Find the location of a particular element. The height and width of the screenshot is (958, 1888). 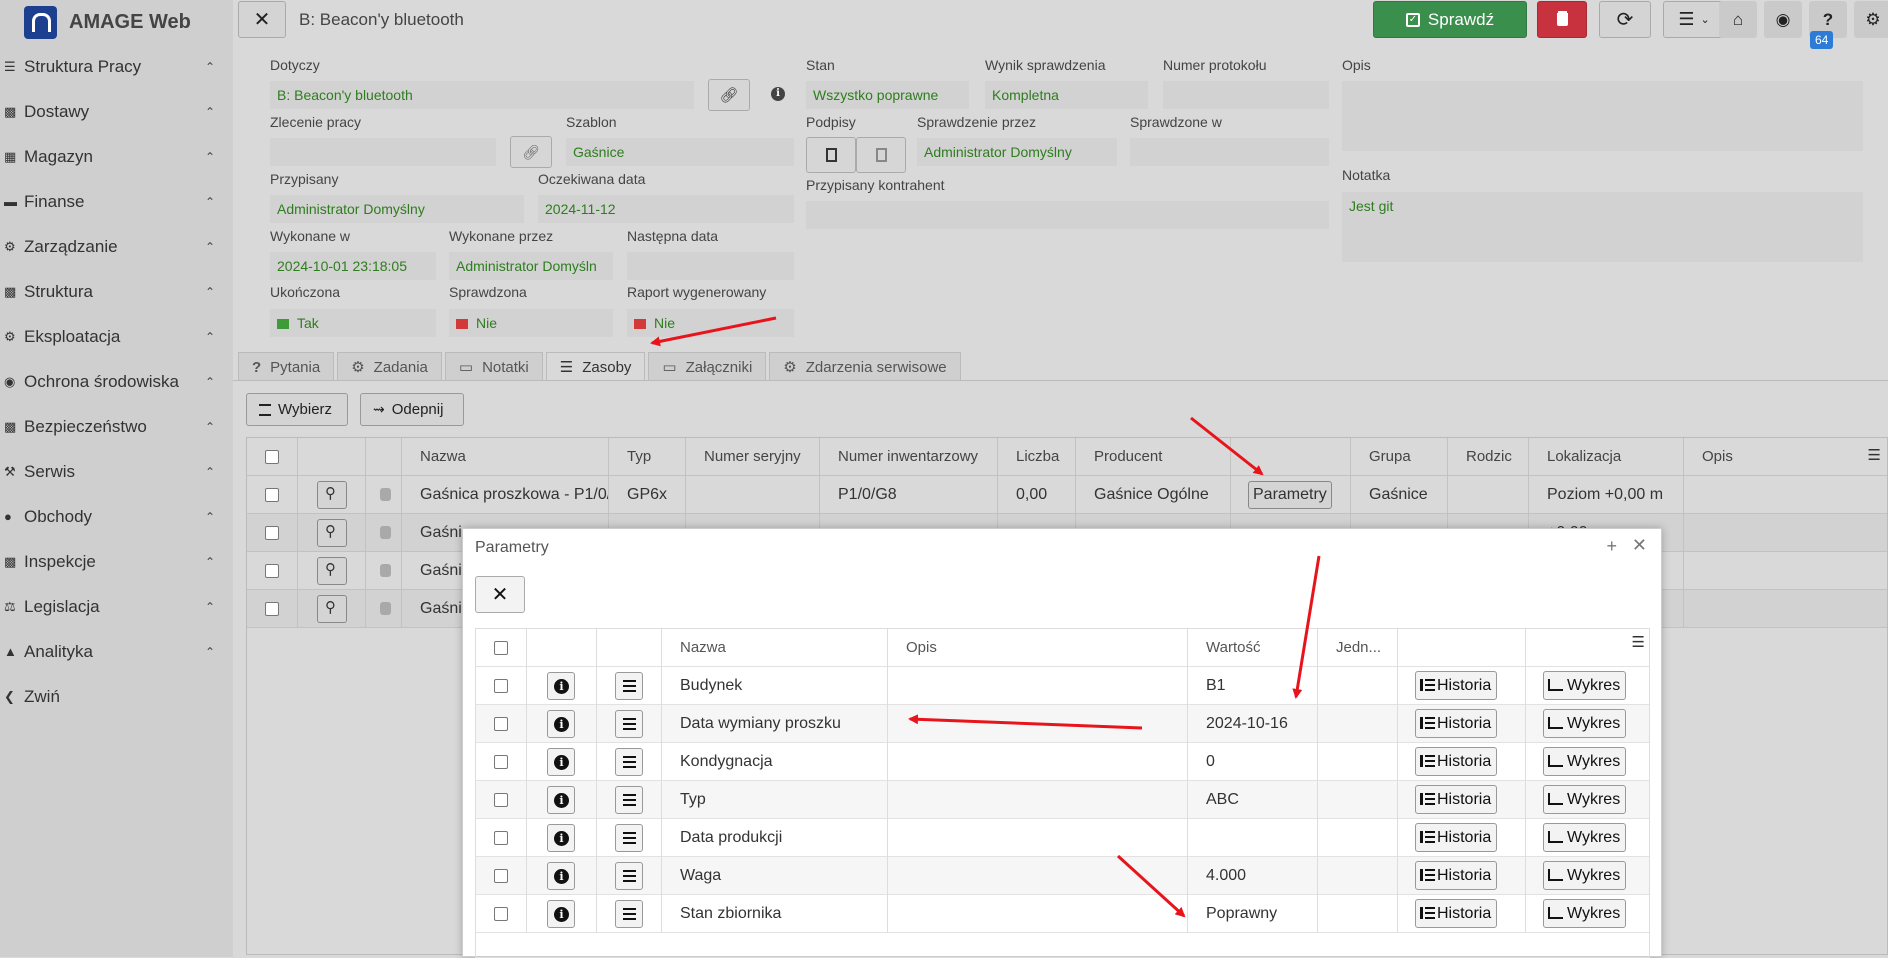

parameter-row: i Kondygnacja 0 Historia Wykres is located at coordinates (1062, 762).